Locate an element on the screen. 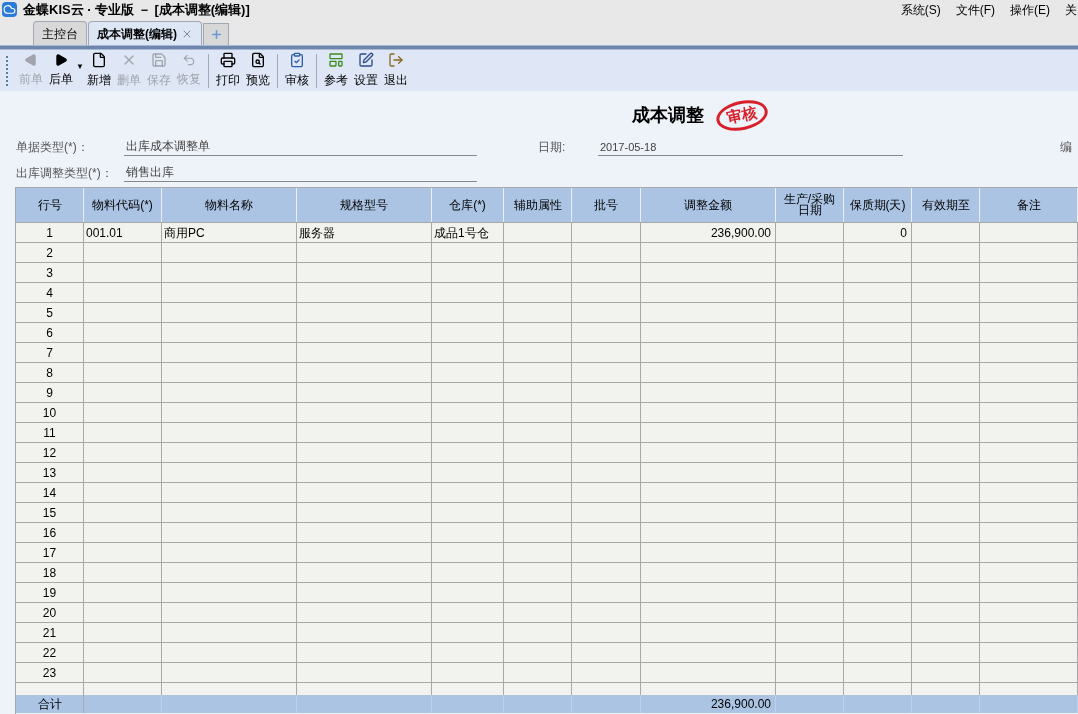 Image resolution: width=1078 pixels, height=714 pixels. table-cell-text: 8 is located at coordinates (49, 373).